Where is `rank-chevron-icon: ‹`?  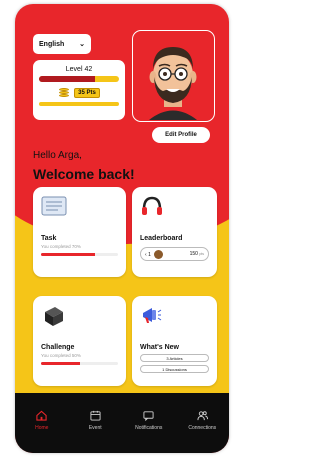 rank-chevron-icon: ‹ is located at coordinates (146, 254).